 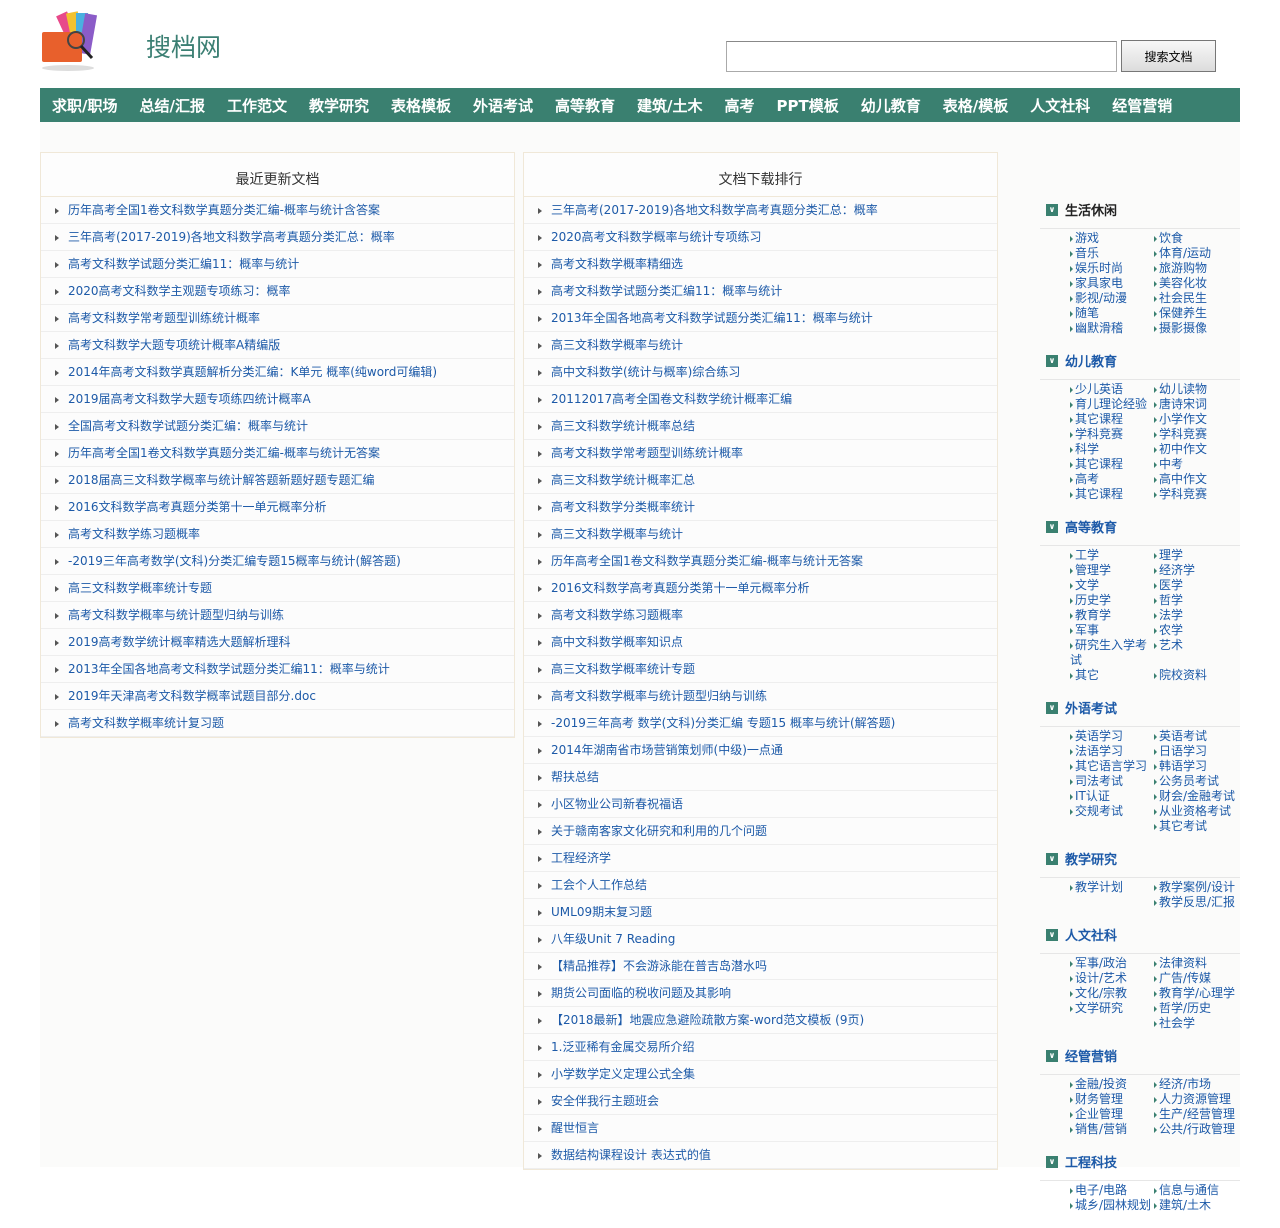 I want to click on category-link: 社会学, so click(x=1197, y=1023).